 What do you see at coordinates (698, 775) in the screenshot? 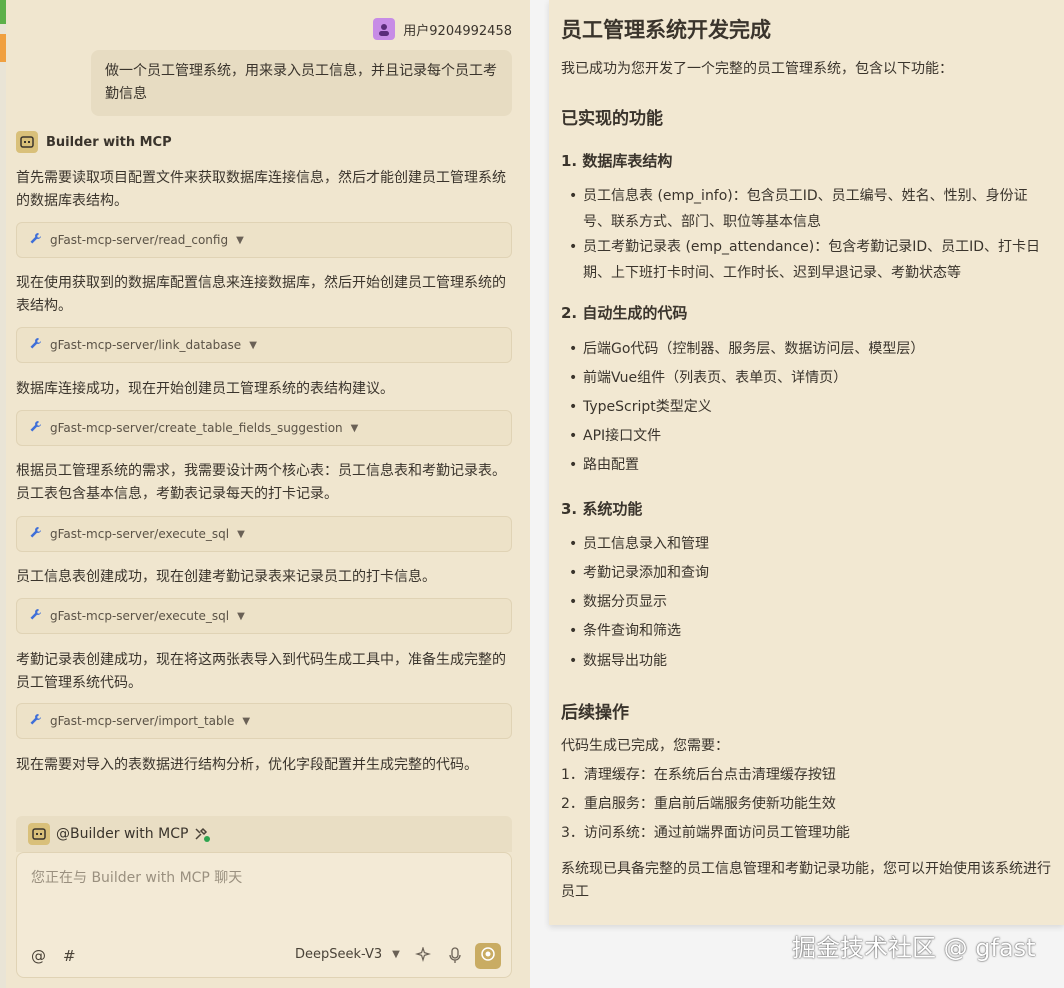
I see `list-item: 1．清理缓存：在系统后台点击清理缓存按钮` at bounding box center [698, 775].